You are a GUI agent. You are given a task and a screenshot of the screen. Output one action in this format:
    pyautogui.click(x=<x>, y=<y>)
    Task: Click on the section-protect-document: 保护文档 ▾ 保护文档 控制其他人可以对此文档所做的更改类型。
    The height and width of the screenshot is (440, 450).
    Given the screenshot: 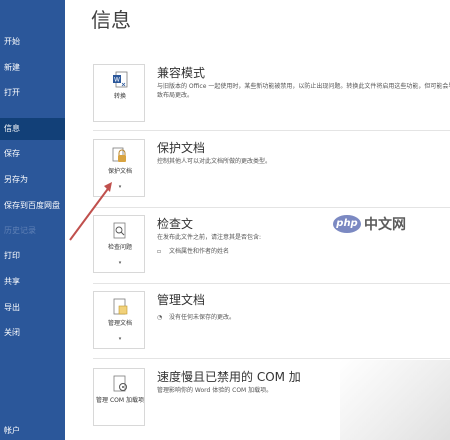 What is the action you would take?
    pyautogui.click(x=271, y=169)
    